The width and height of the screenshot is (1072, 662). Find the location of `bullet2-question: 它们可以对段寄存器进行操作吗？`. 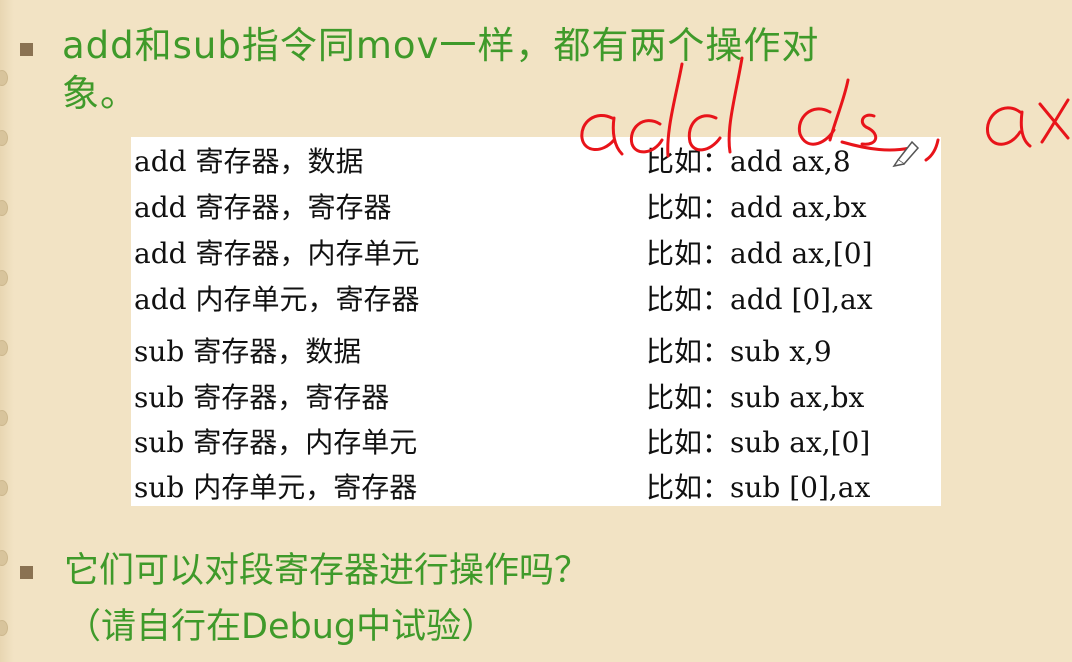

bullet2-question: 它们可以对段寄存器进行操作吗？ is located at coordinates (327, 571).